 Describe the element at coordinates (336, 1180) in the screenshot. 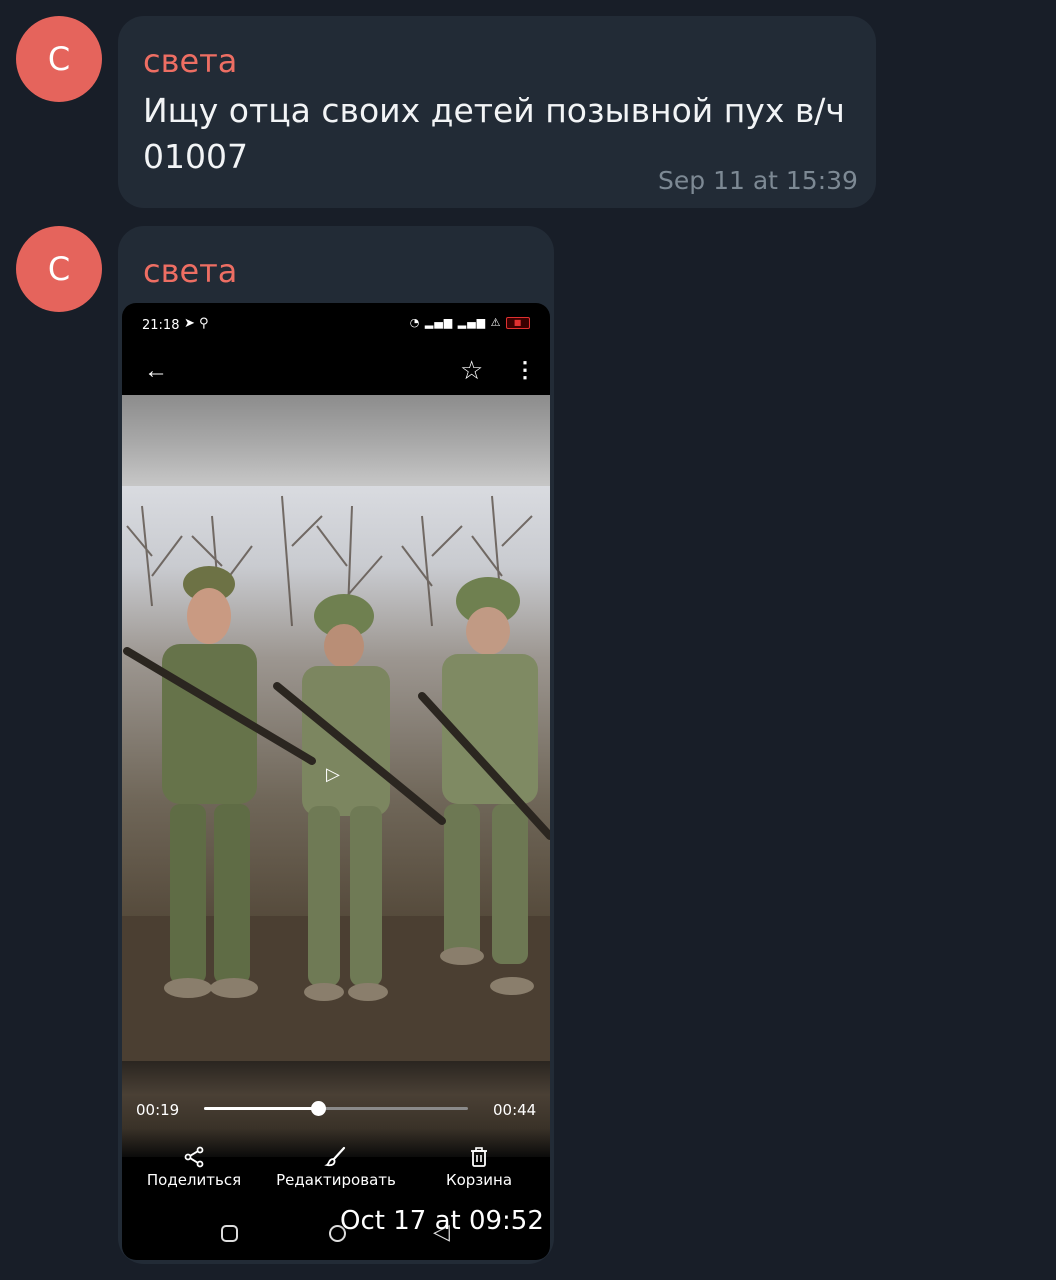

I see `edit-label: Редактировать` at that location.